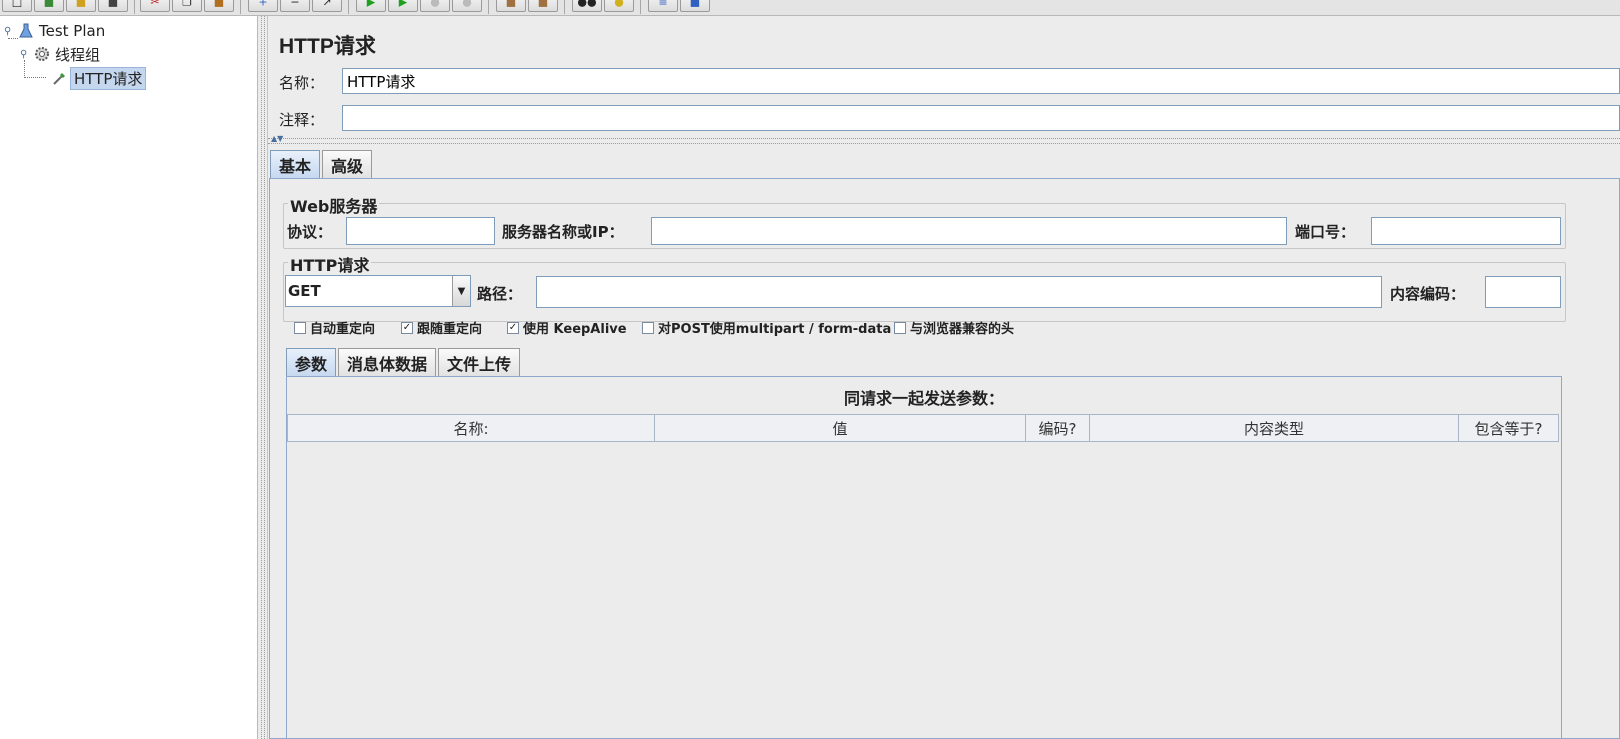  Describe the element at coordinates (263, 6) in the screenshot. I see `expand-icon: +` at that location.